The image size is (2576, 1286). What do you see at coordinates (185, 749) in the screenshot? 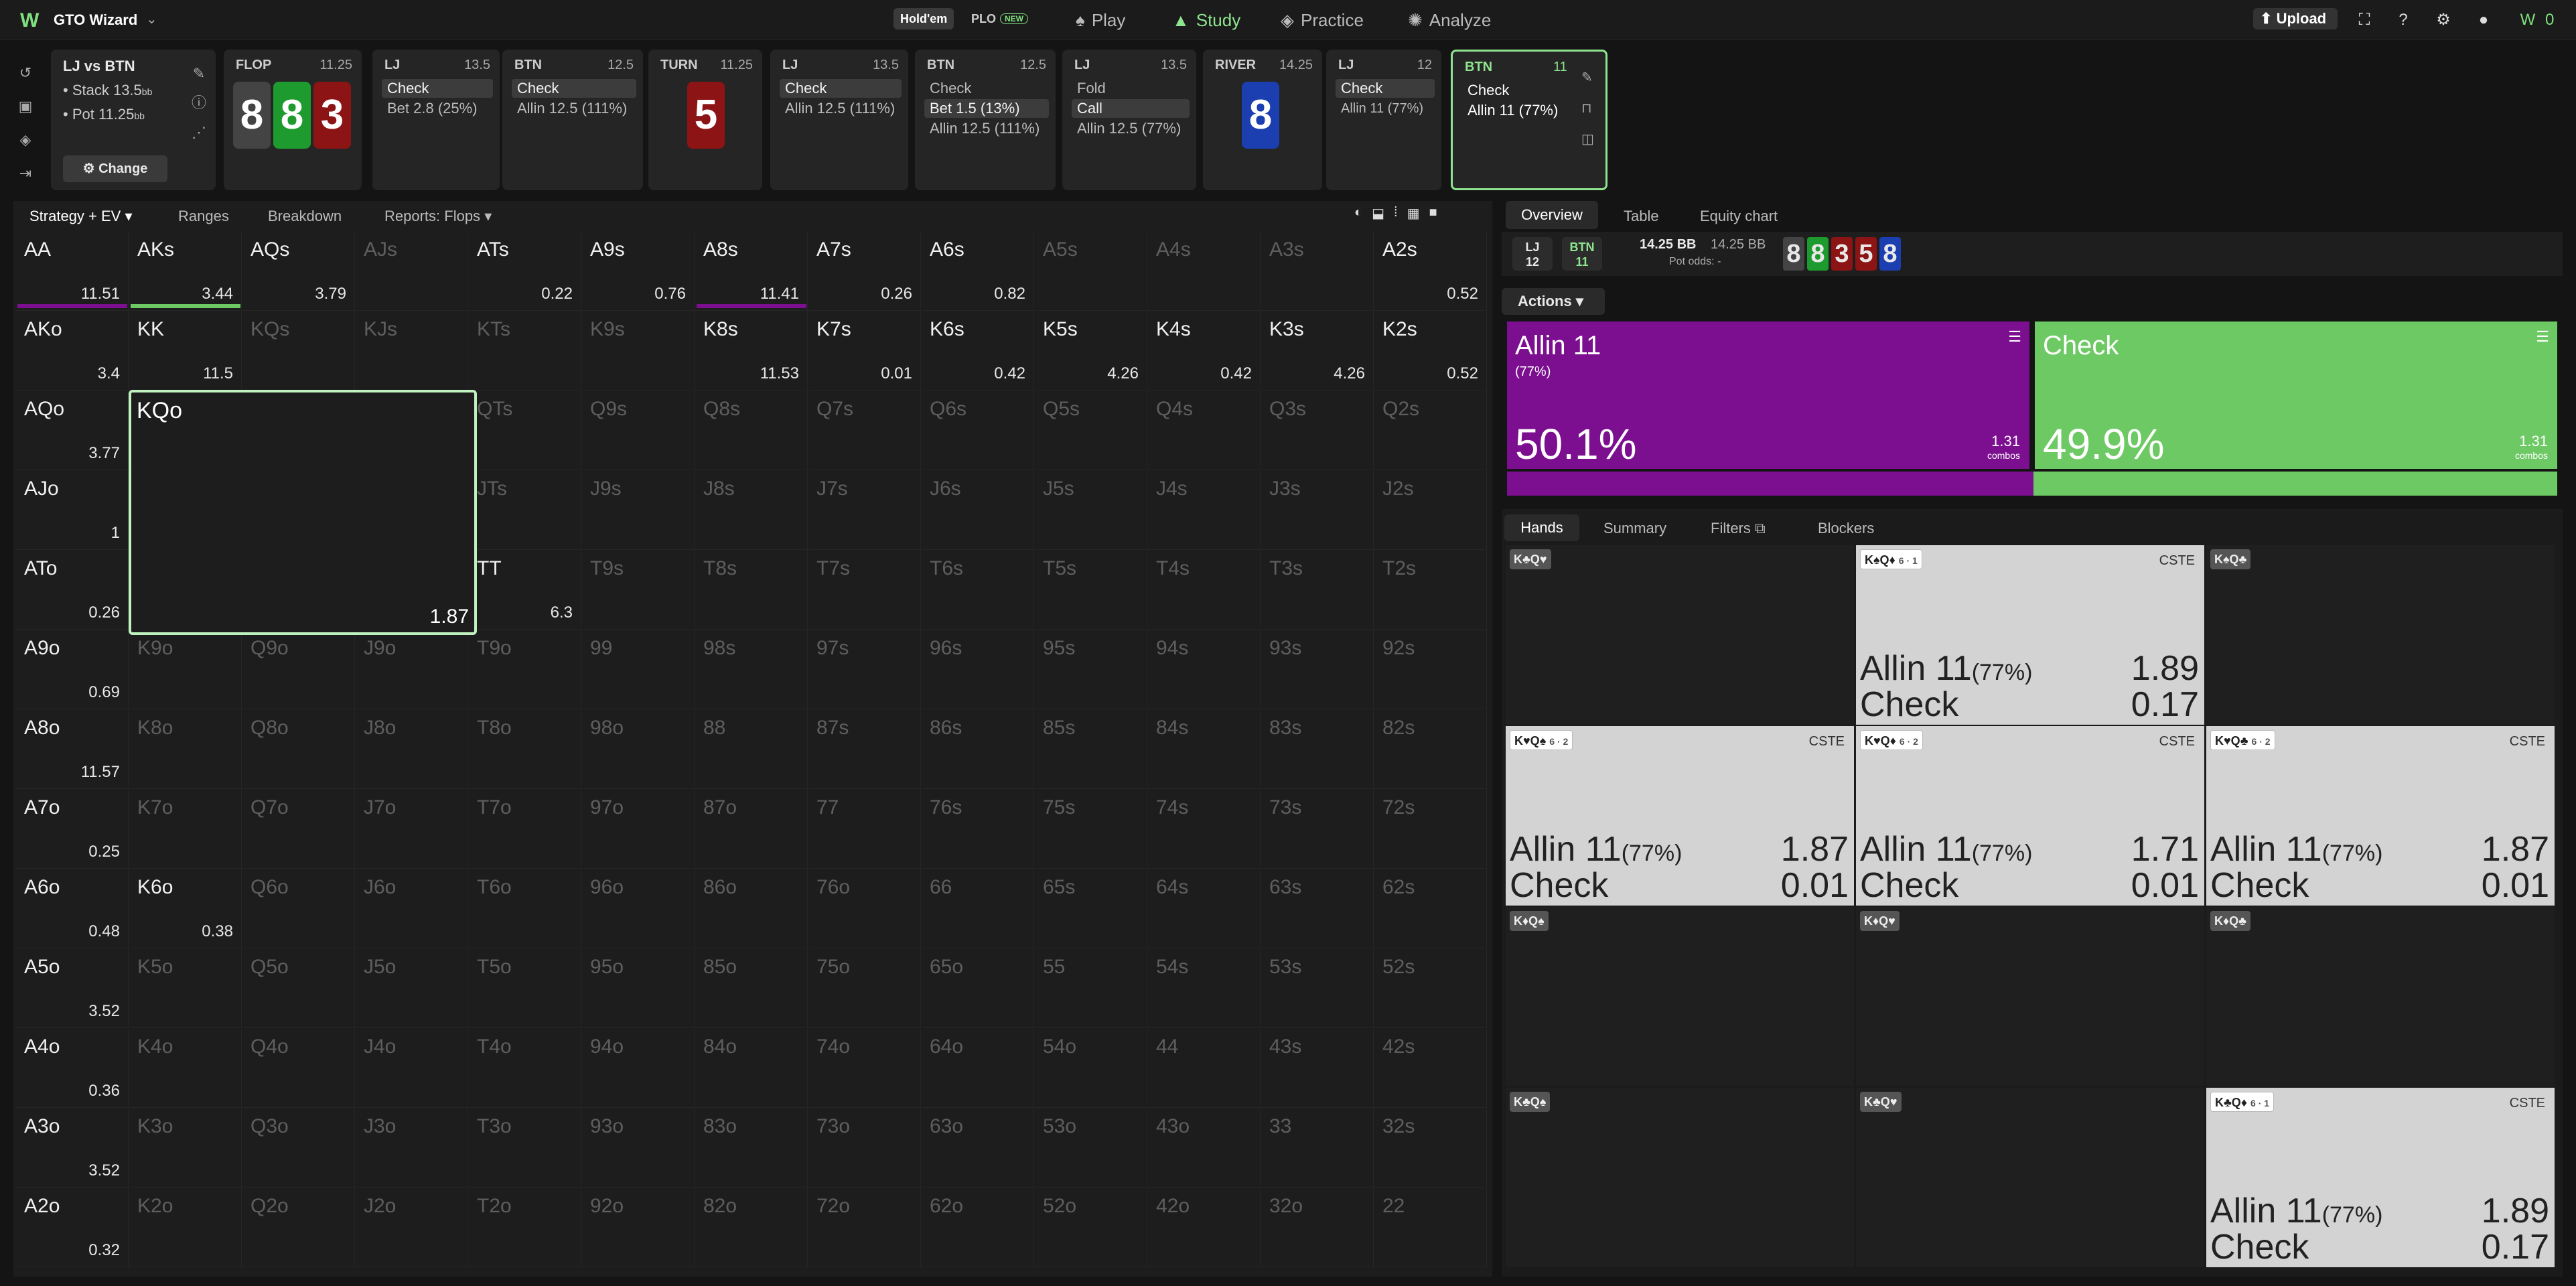
I see `matrix-cell: K8o` at bounding box center [185, 749].